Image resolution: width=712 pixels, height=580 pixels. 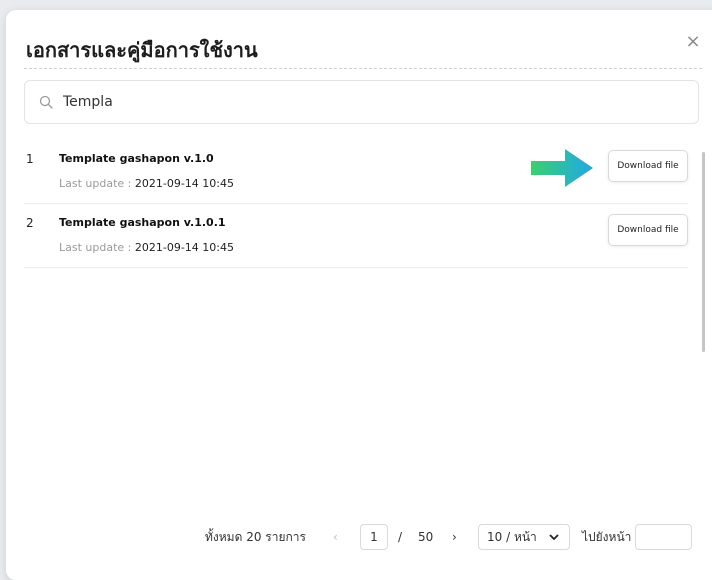 I want to click on goto-page-input, so click(x=663, y=537).